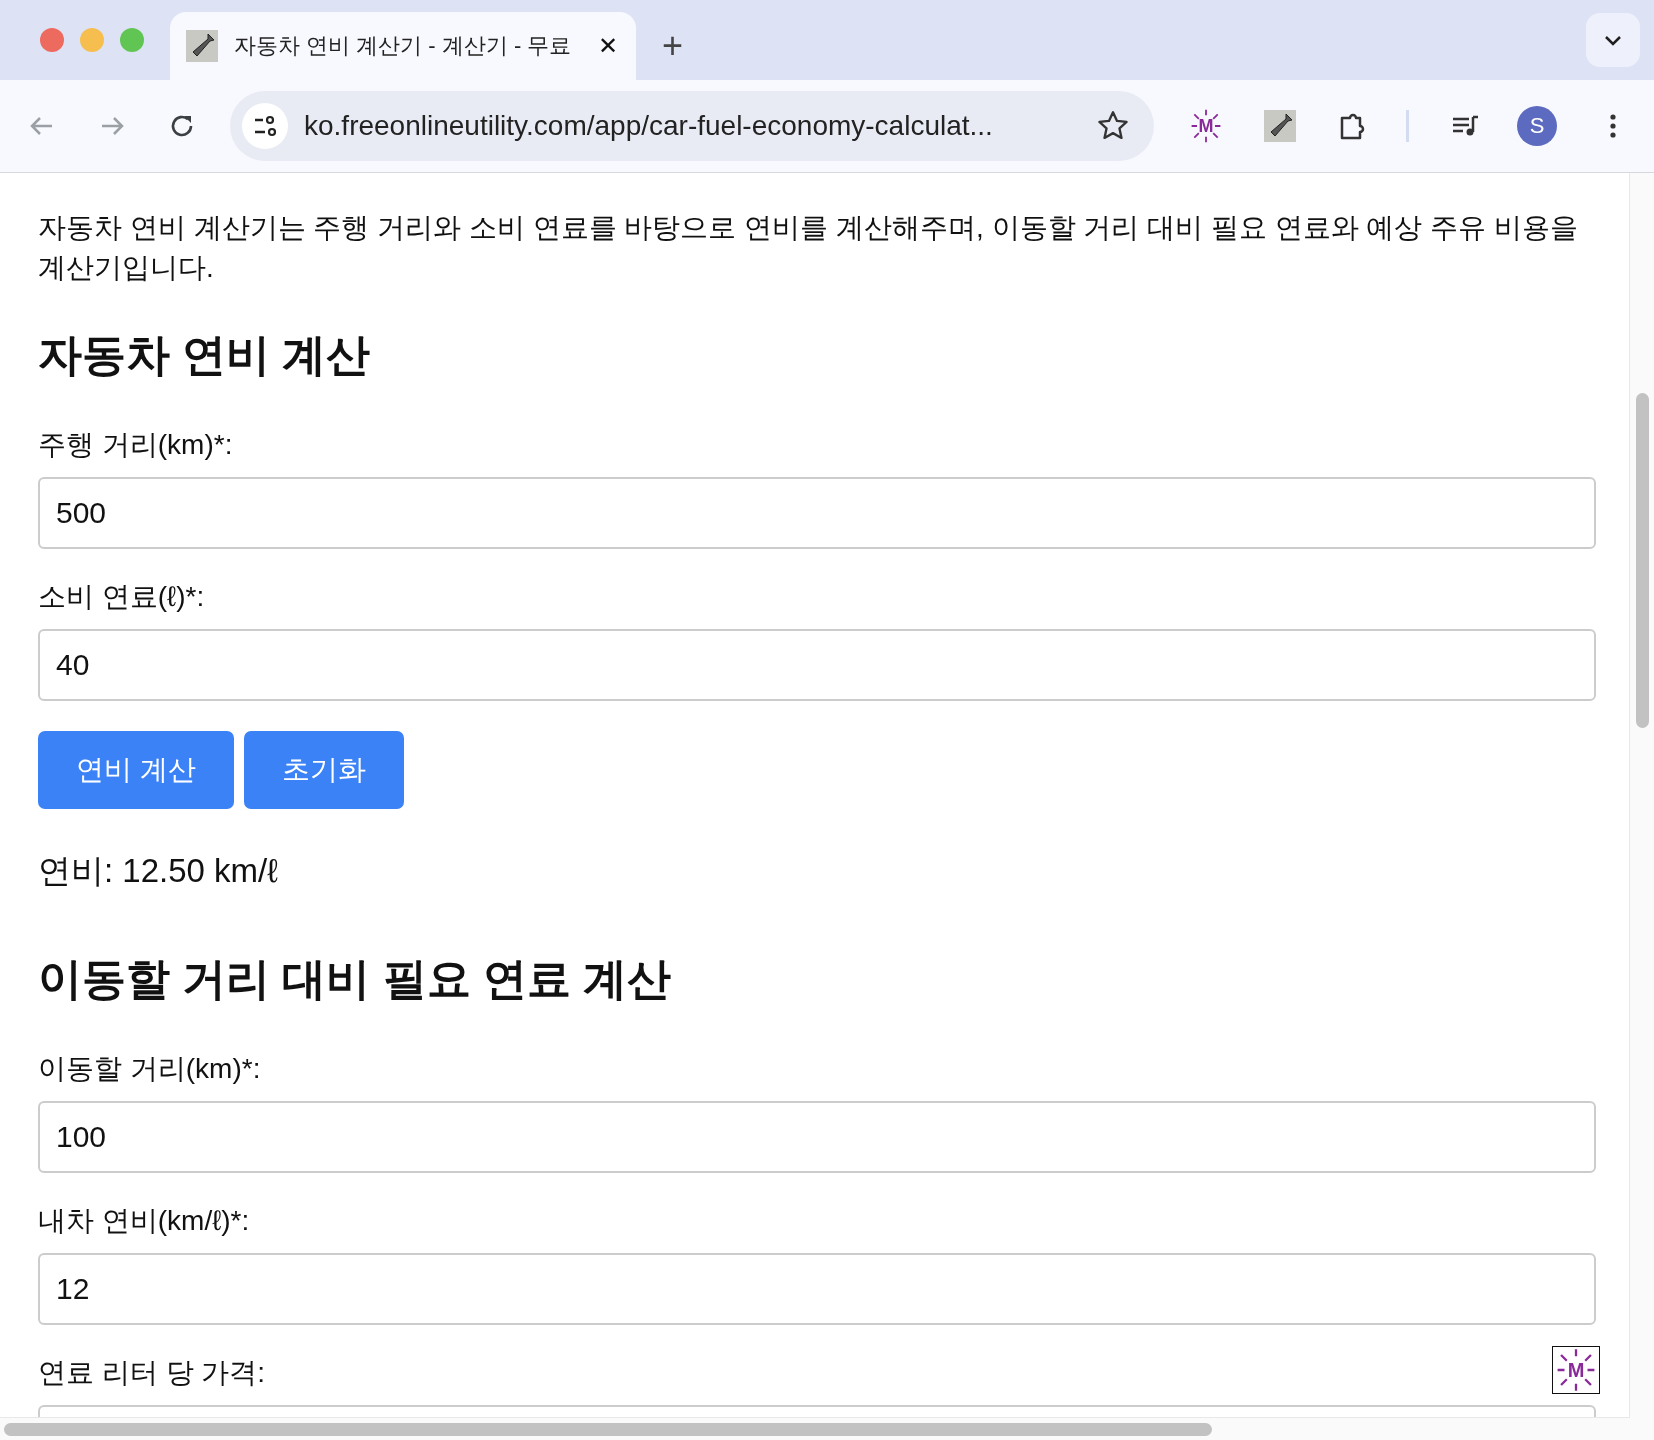  What do you see at coordinates (144, 1221) in the screenshot?
I see `field-label: 내차 연비(km/ℓ)*:` at bounding box center [144, 1221].